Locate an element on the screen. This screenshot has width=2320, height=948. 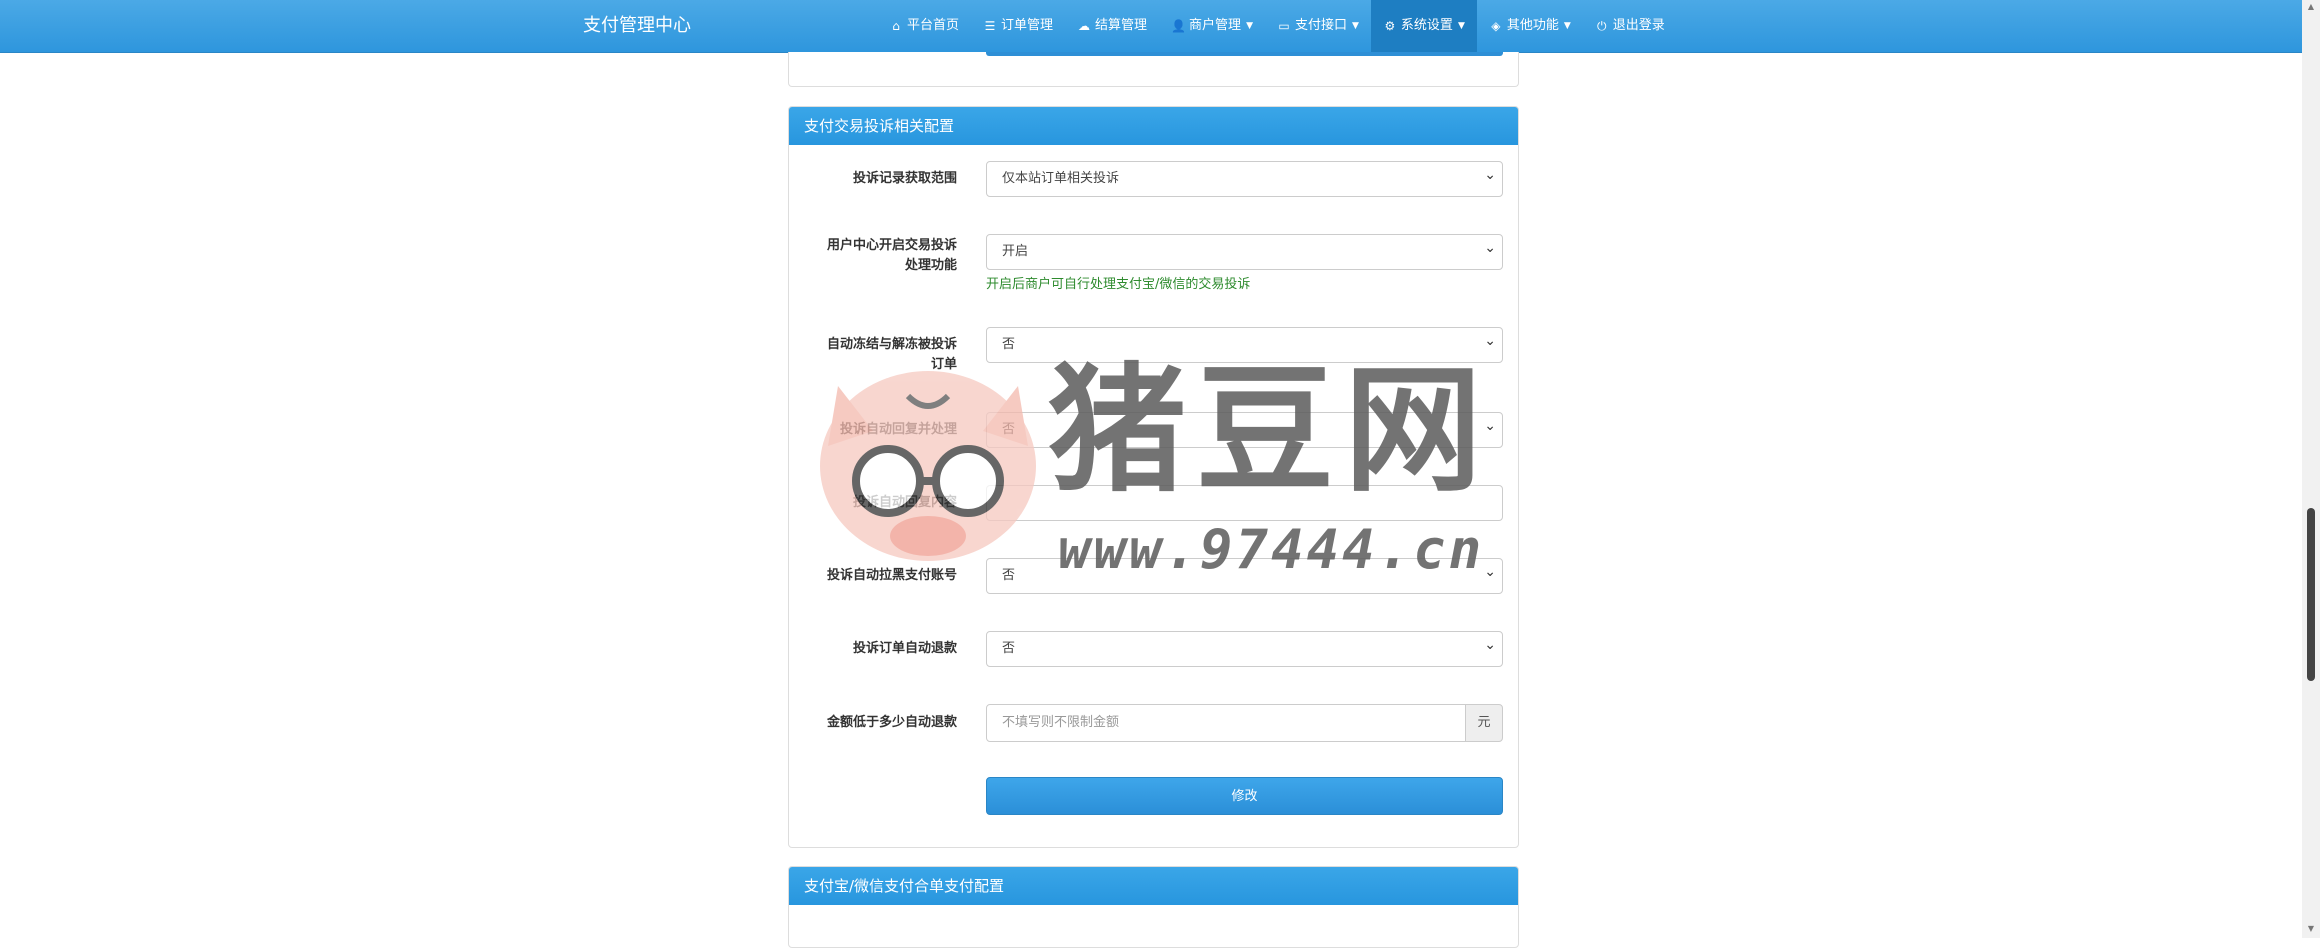
nav-item-label: 平台首页 is located at coordinates (933, 25).